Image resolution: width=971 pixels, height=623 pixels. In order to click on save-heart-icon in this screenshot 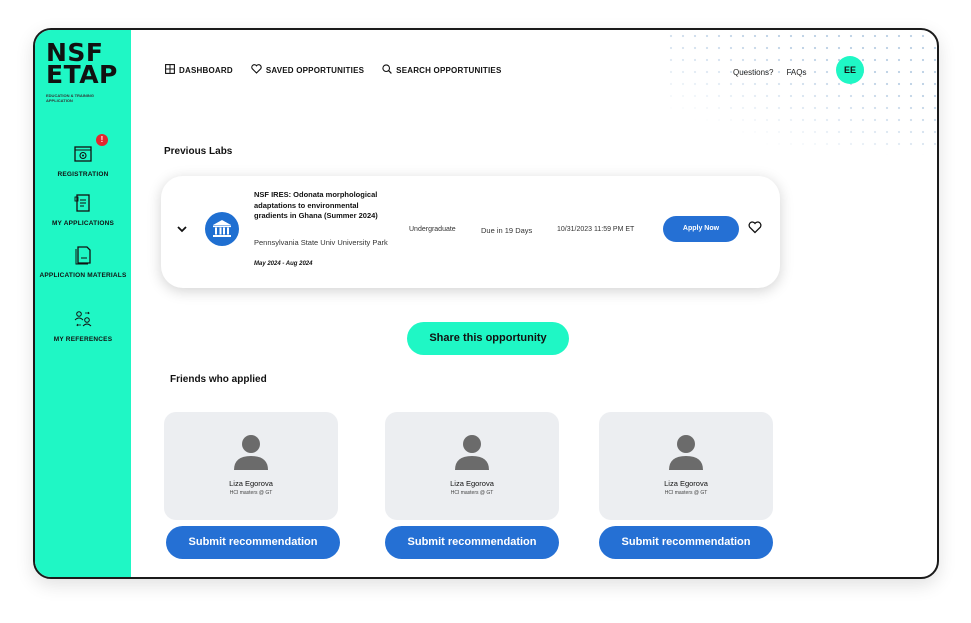, I will do `click(755, 228)`.